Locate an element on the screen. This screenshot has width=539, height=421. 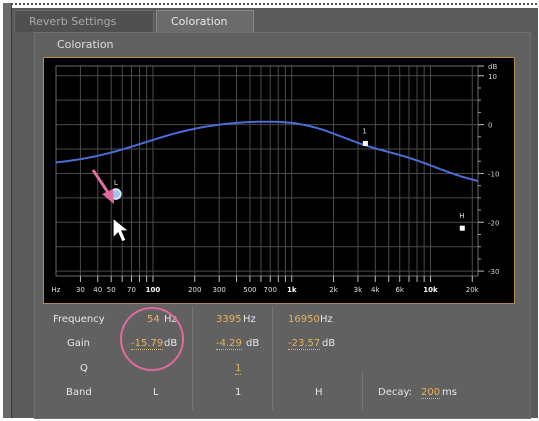
x-tick-label: 50 is located at coordinates (111, 290).